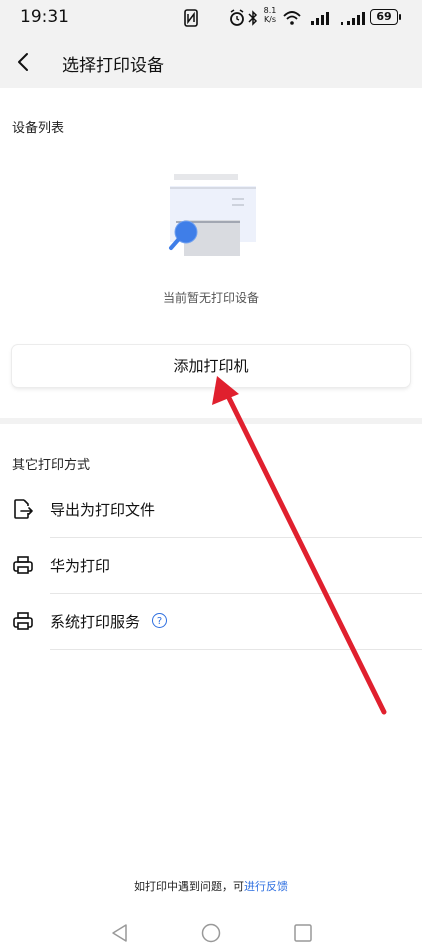 The width and height of the screenshot is (422, 951). Describe the element at coordinates (236, 649) in the screenshot. I see `list-separator` at that location.